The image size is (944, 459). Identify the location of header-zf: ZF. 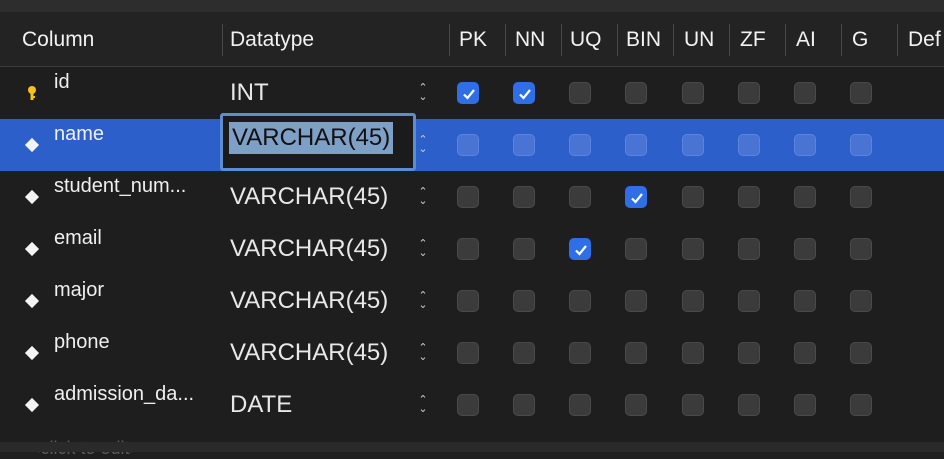
(753, 39).